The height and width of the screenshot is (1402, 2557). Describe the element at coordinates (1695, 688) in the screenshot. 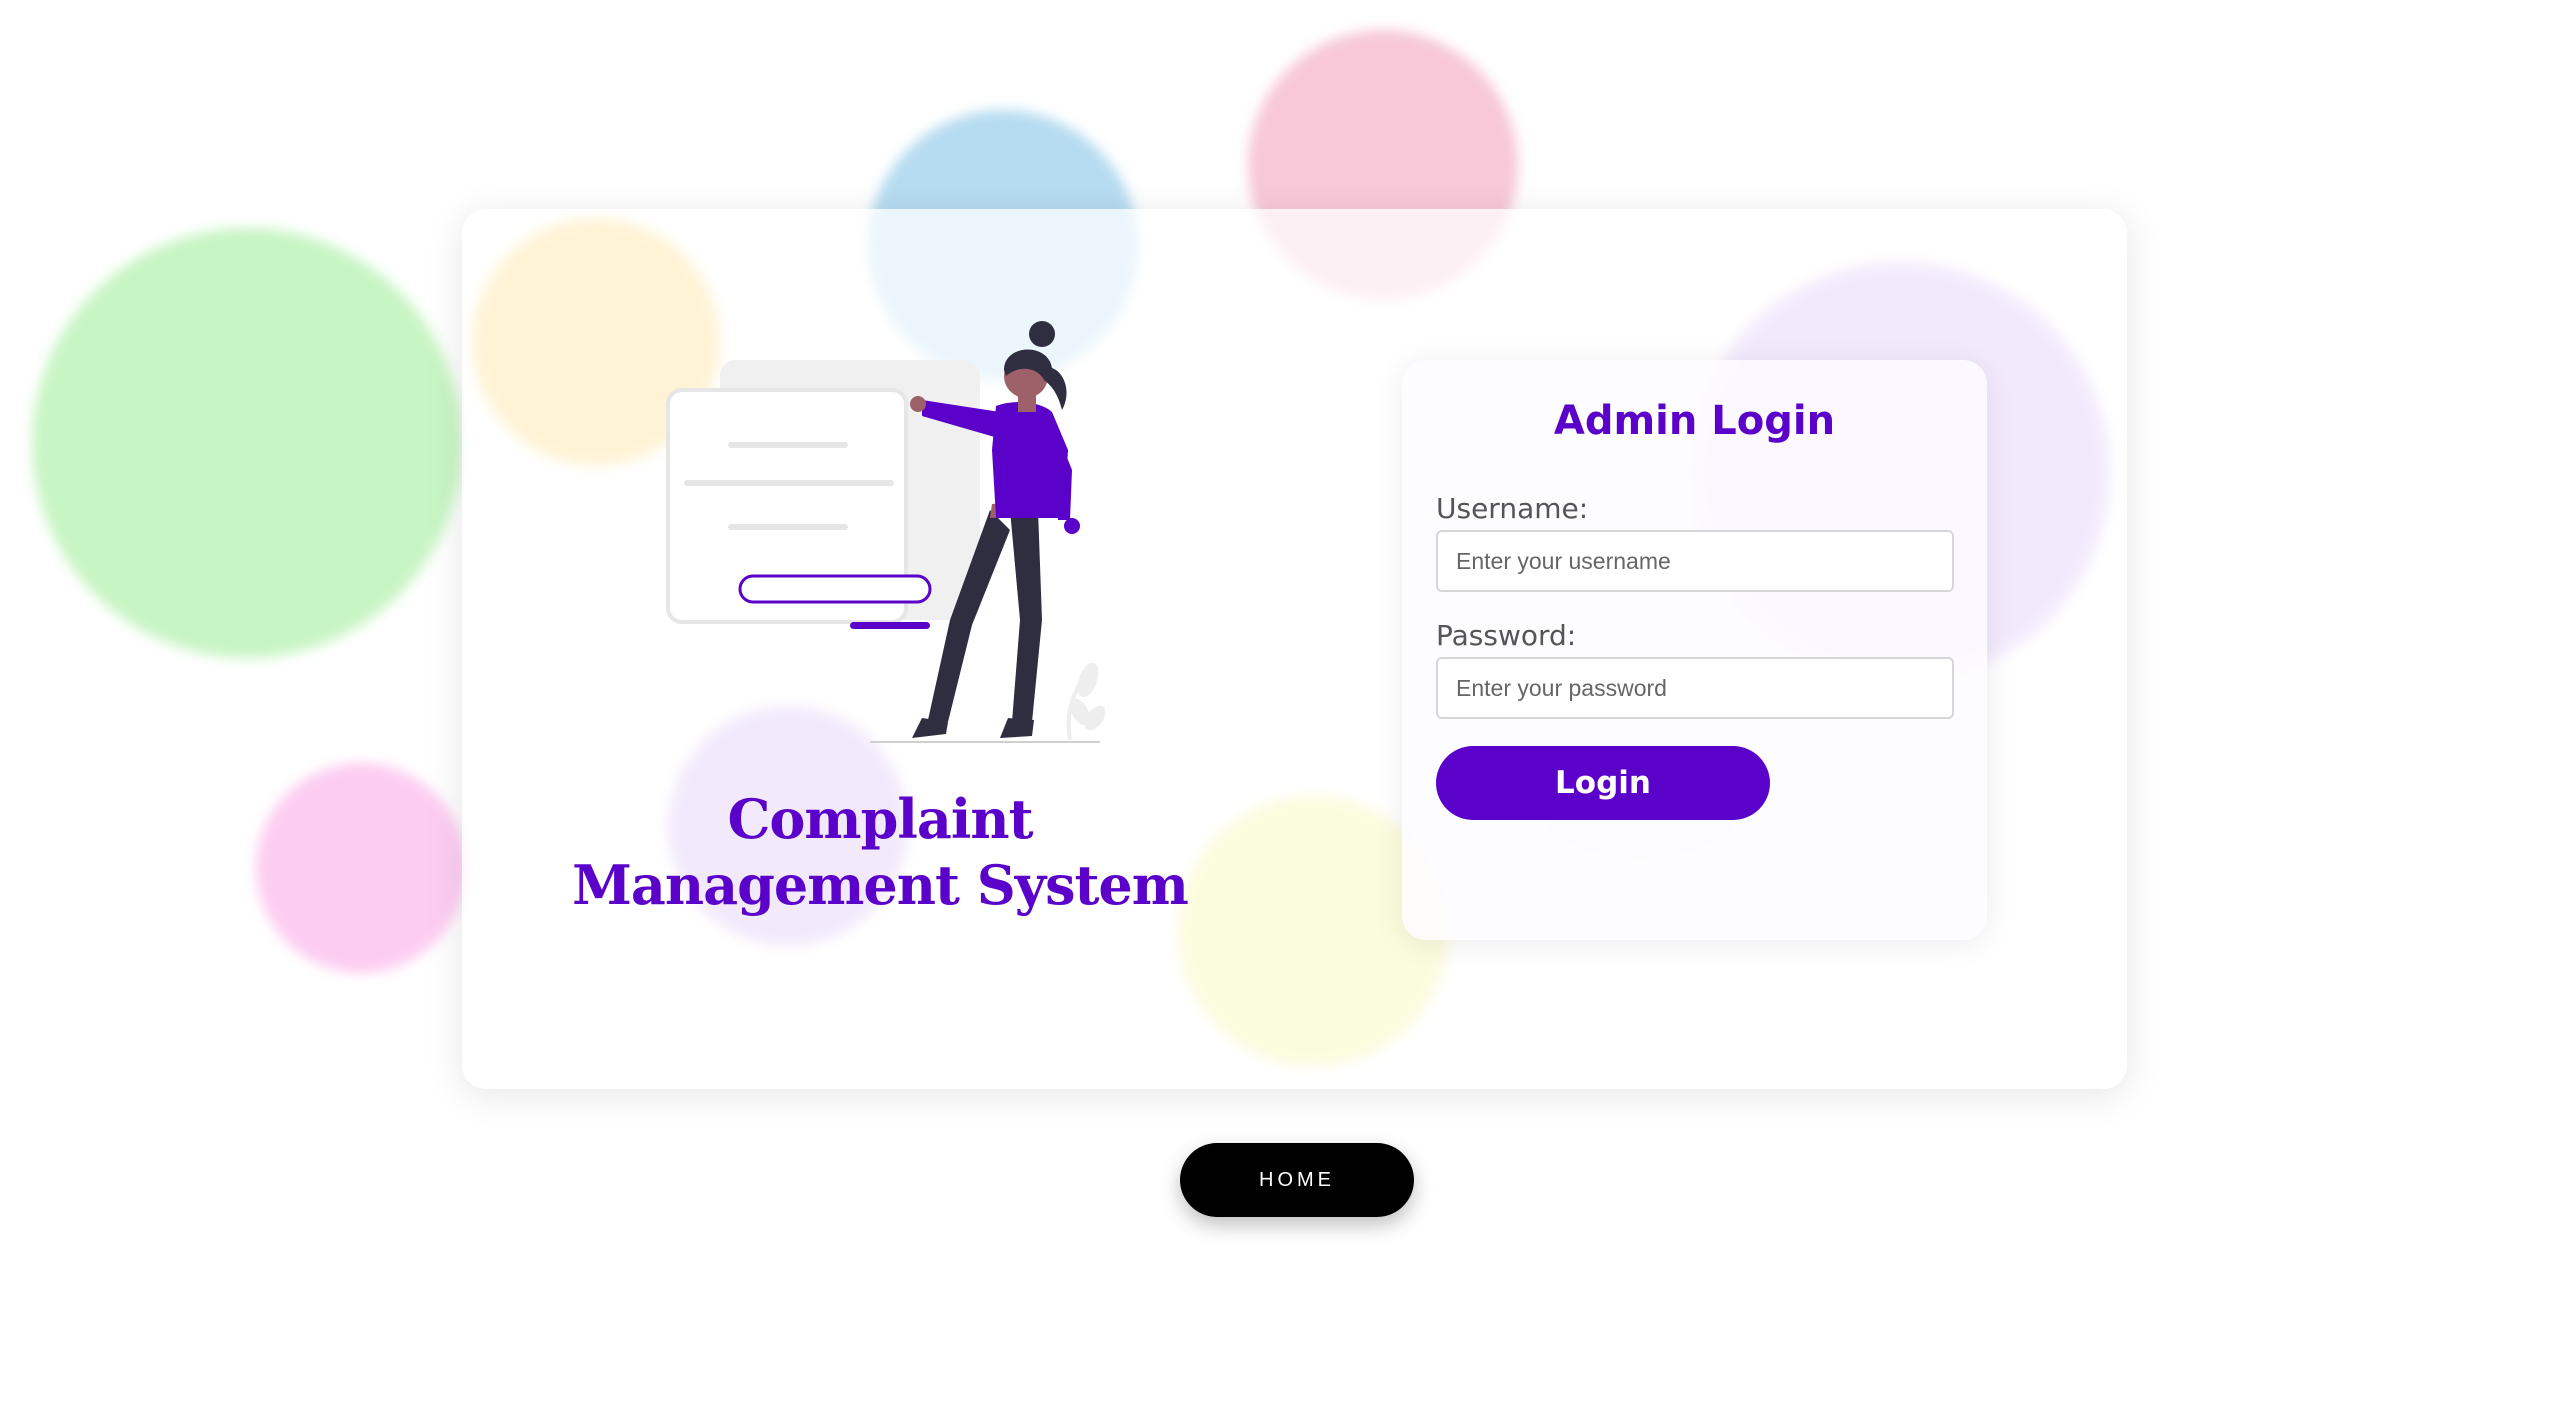

I see `password-input` at that location.